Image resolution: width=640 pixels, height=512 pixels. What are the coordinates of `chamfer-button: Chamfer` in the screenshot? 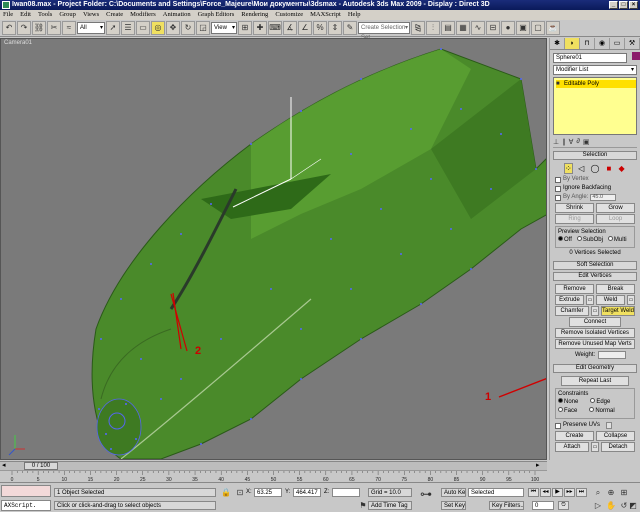 It's located at (572, 311).